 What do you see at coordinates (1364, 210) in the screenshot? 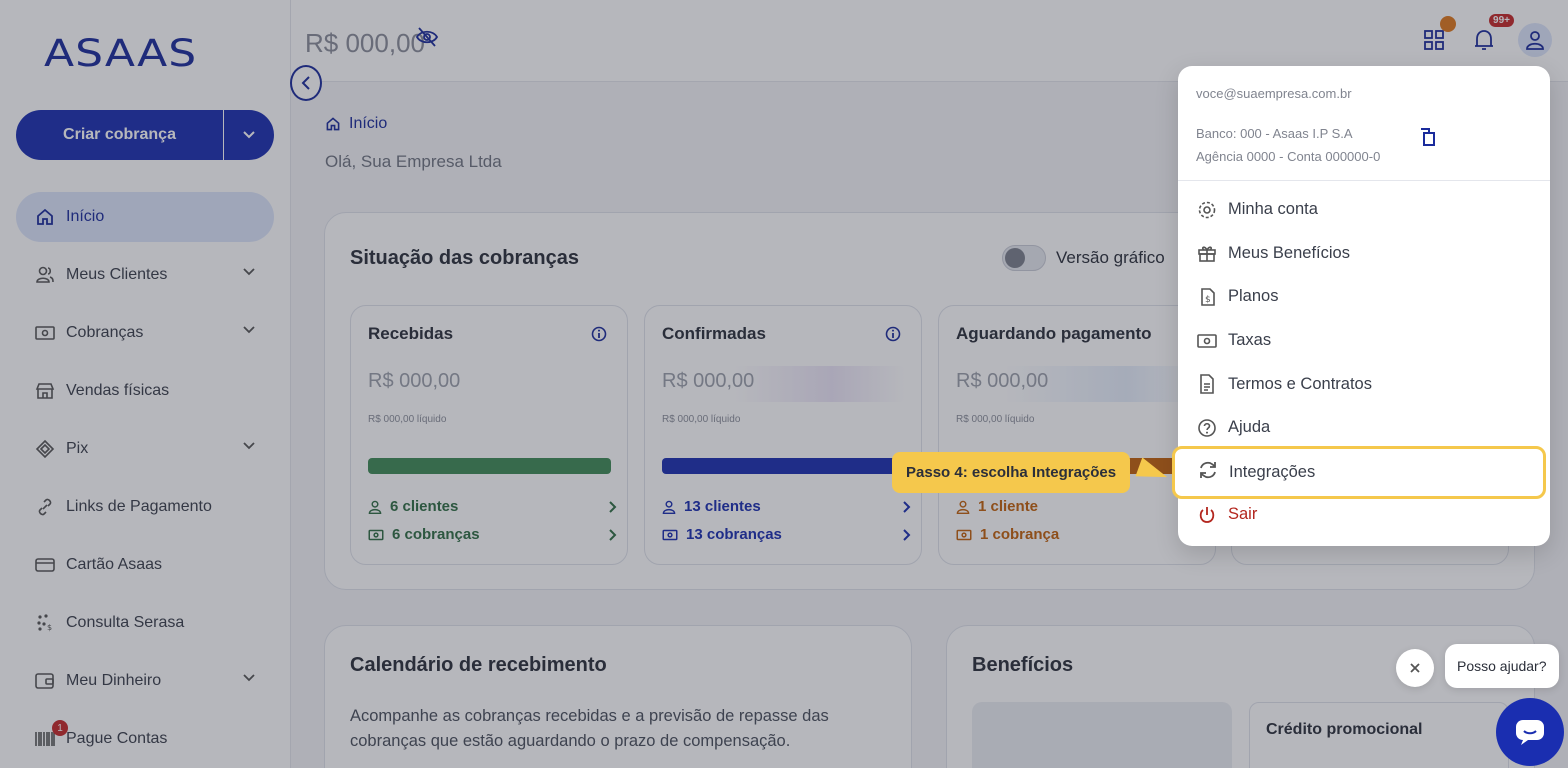
I see `menu-item-minha-conta: Minha conta` at bounding box center [1364, 210].